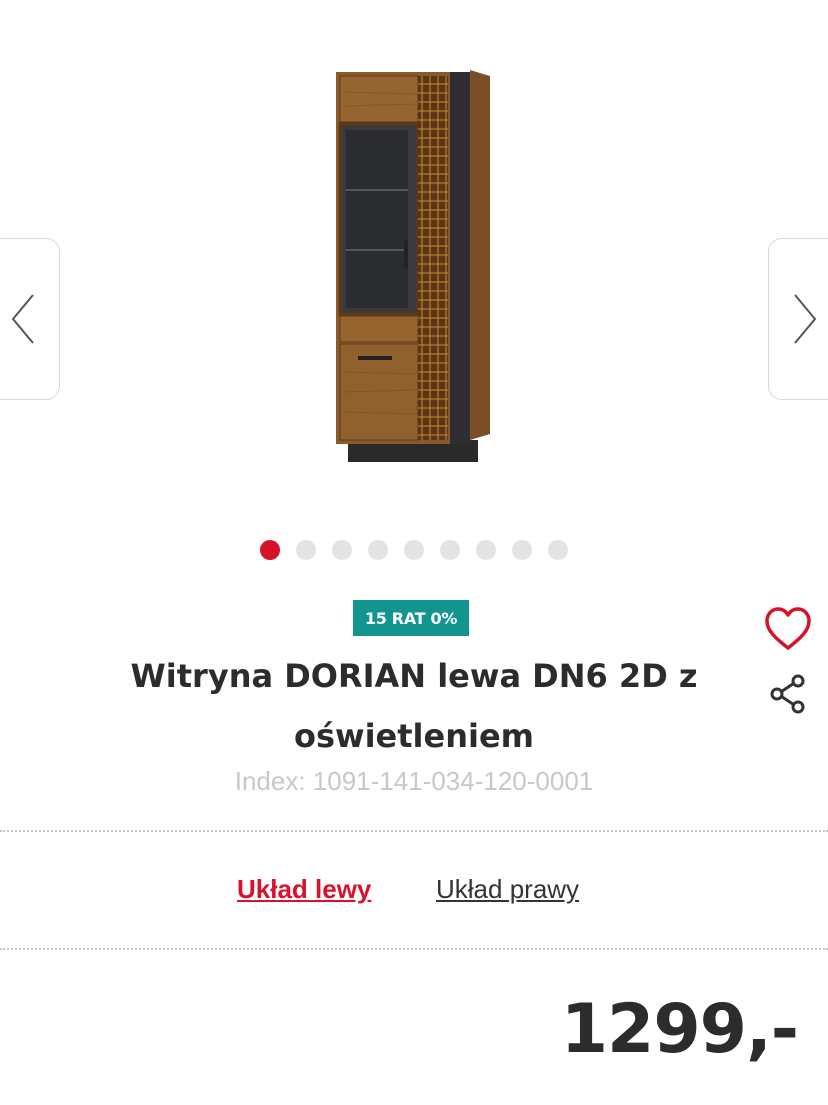  I want to click on heart-icon, so click(788, 629).